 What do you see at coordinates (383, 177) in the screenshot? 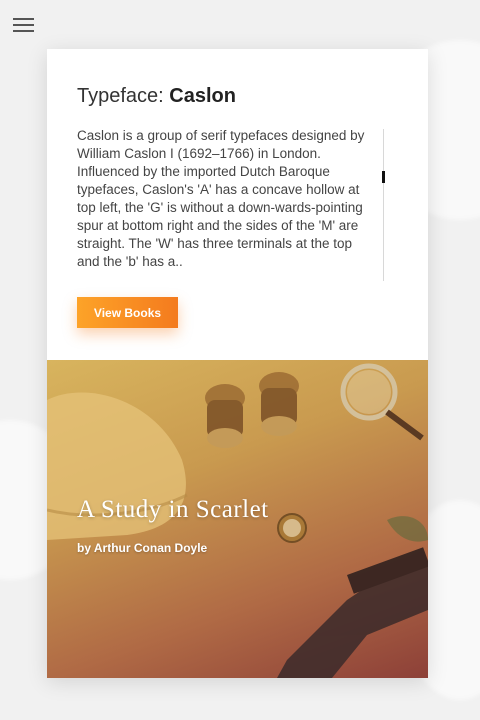
I see `scrollbar-thumb` at bounding box center [383, 177].